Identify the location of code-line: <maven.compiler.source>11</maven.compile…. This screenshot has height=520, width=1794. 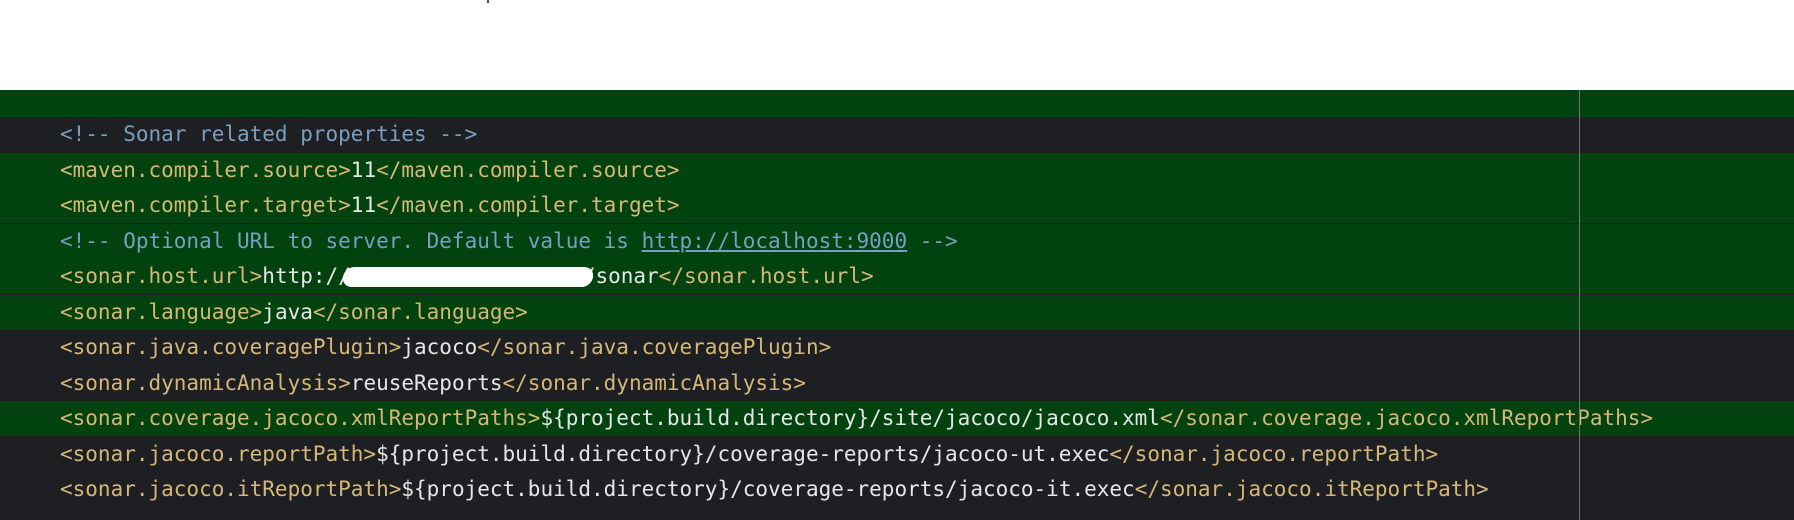
(897, 170).